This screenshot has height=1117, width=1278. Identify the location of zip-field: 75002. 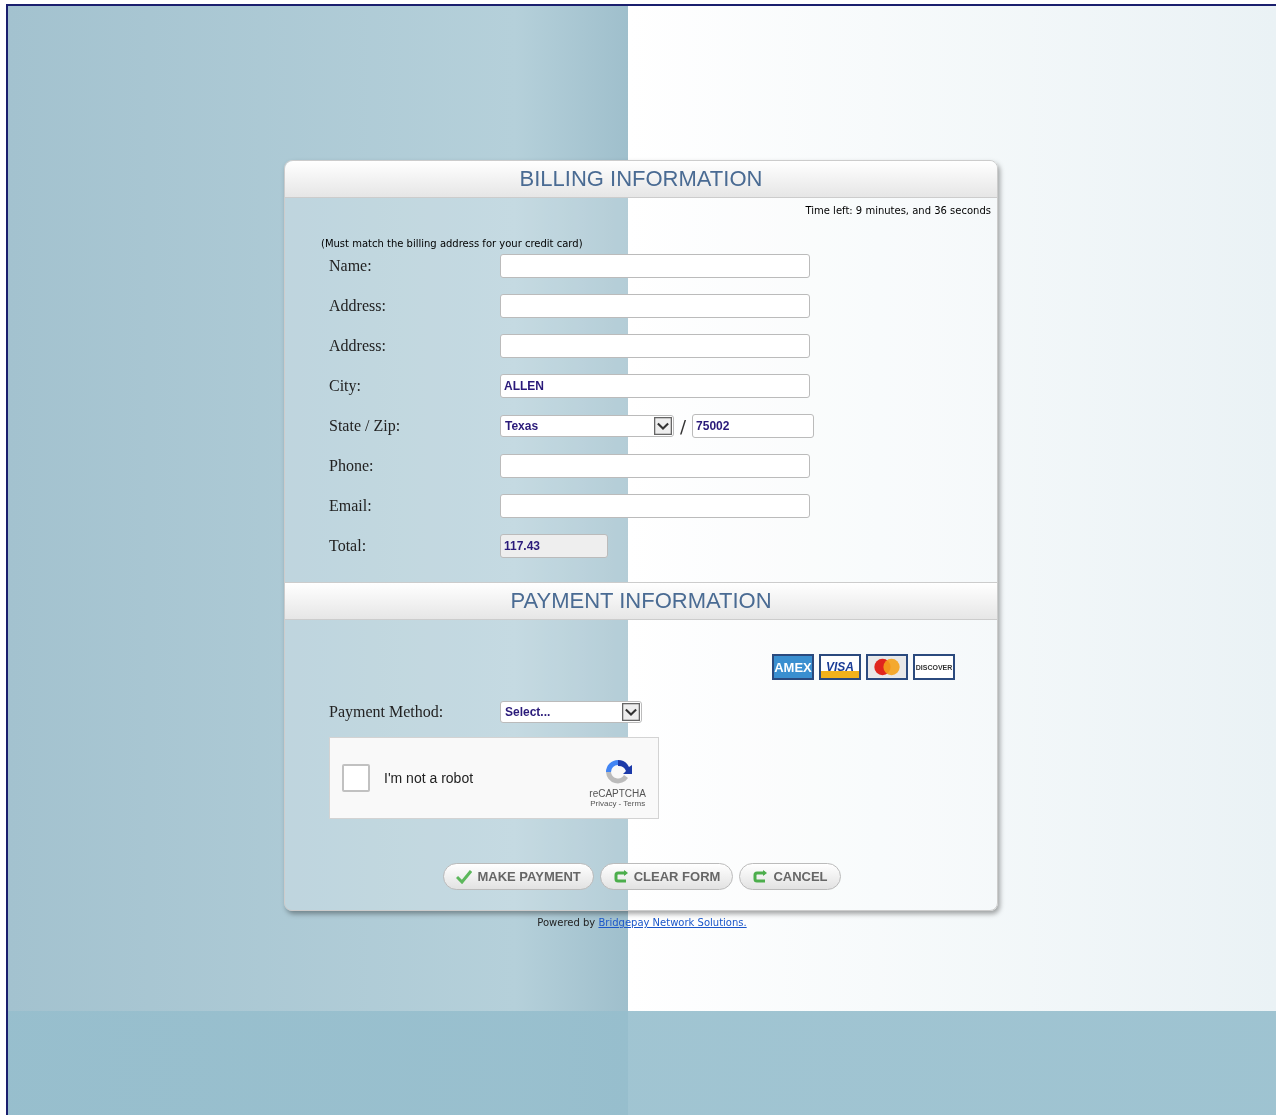
(753, 426).